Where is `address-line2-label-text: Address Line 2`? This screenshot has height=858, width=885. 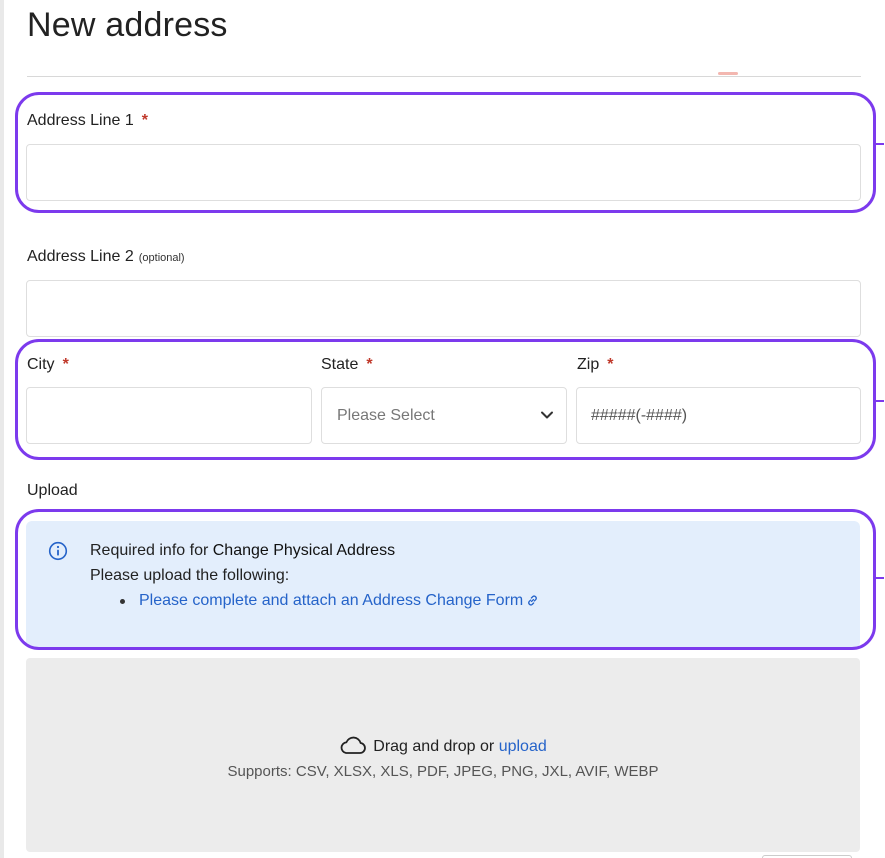
address-line2-label-text: Address Line 2 is located at coordinates (80, 256).